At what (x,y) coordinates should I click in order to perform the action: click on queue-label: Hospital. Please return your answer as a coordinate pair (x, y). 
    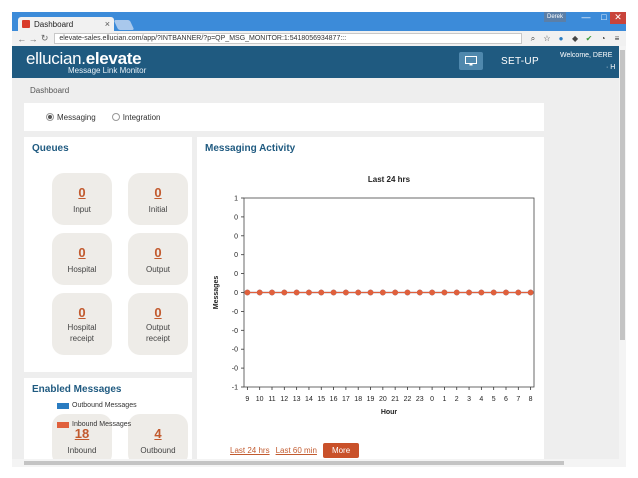
    Looking at the image, I should click on (82, 269).